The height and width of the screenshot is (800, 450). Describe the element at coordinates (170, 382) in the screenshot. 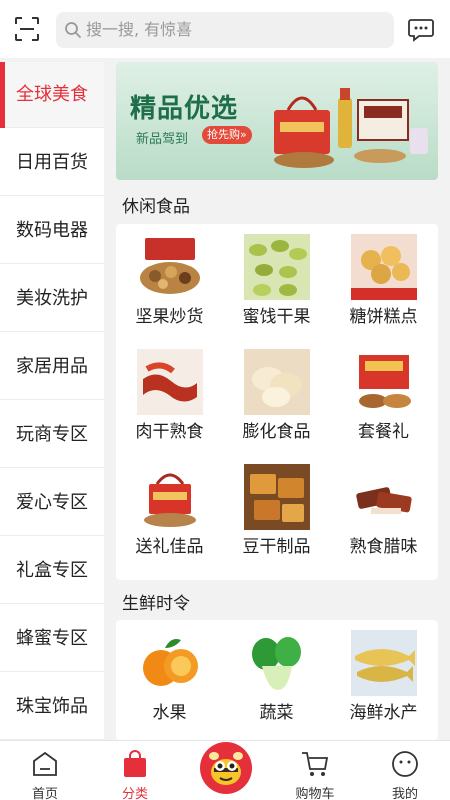

I see `jerky-photo` at that location.